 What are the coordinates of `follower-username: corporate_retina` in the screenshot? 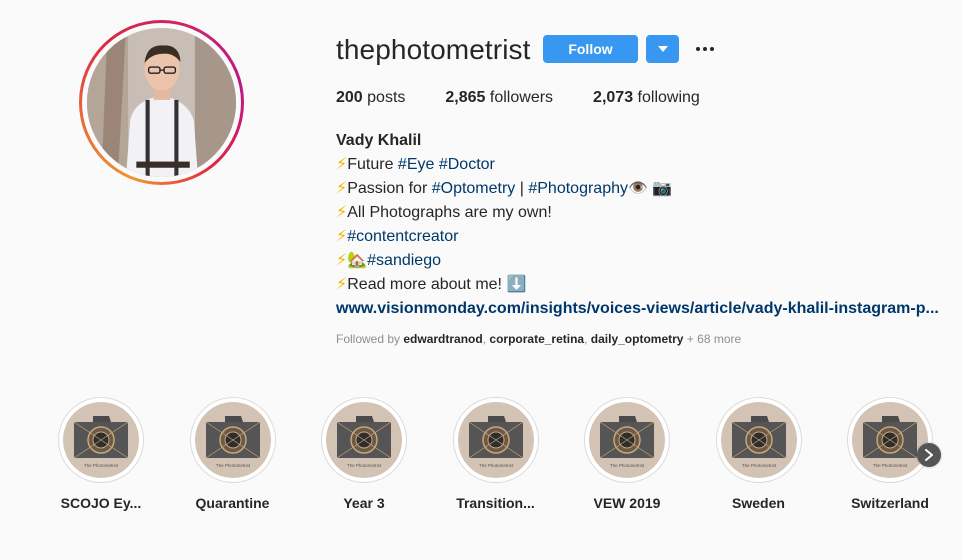 It's located at (537, 339).